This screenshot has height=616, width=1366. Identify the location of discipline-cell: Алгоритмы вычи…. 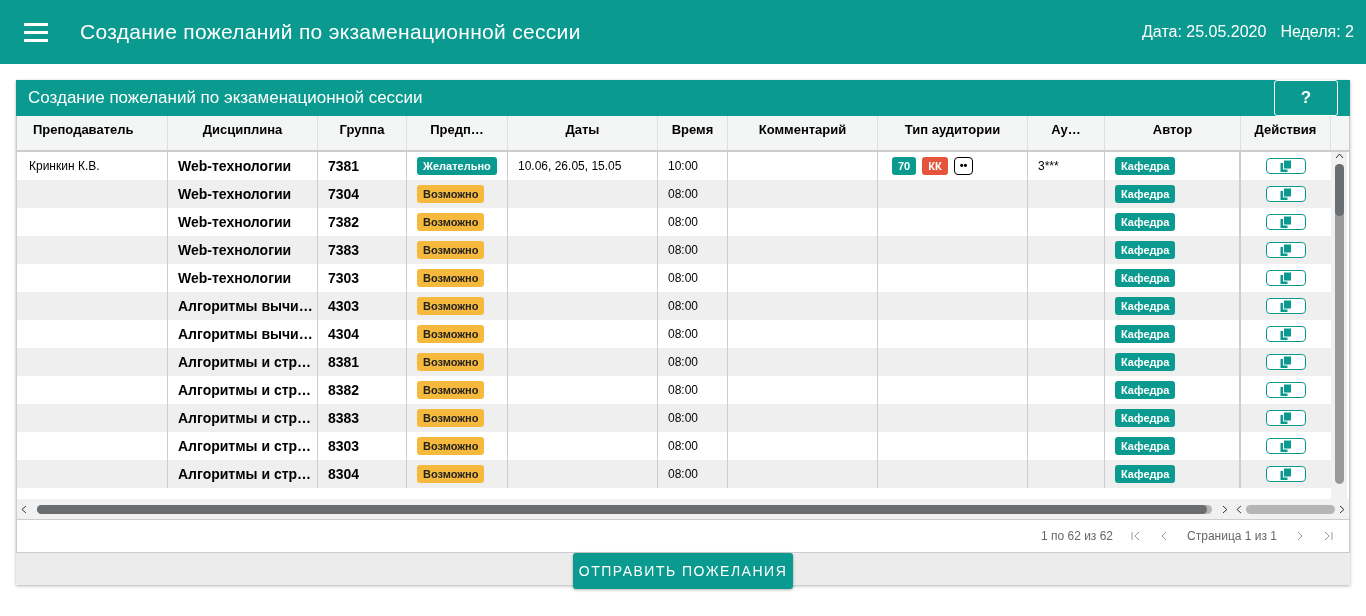
(245, 334).